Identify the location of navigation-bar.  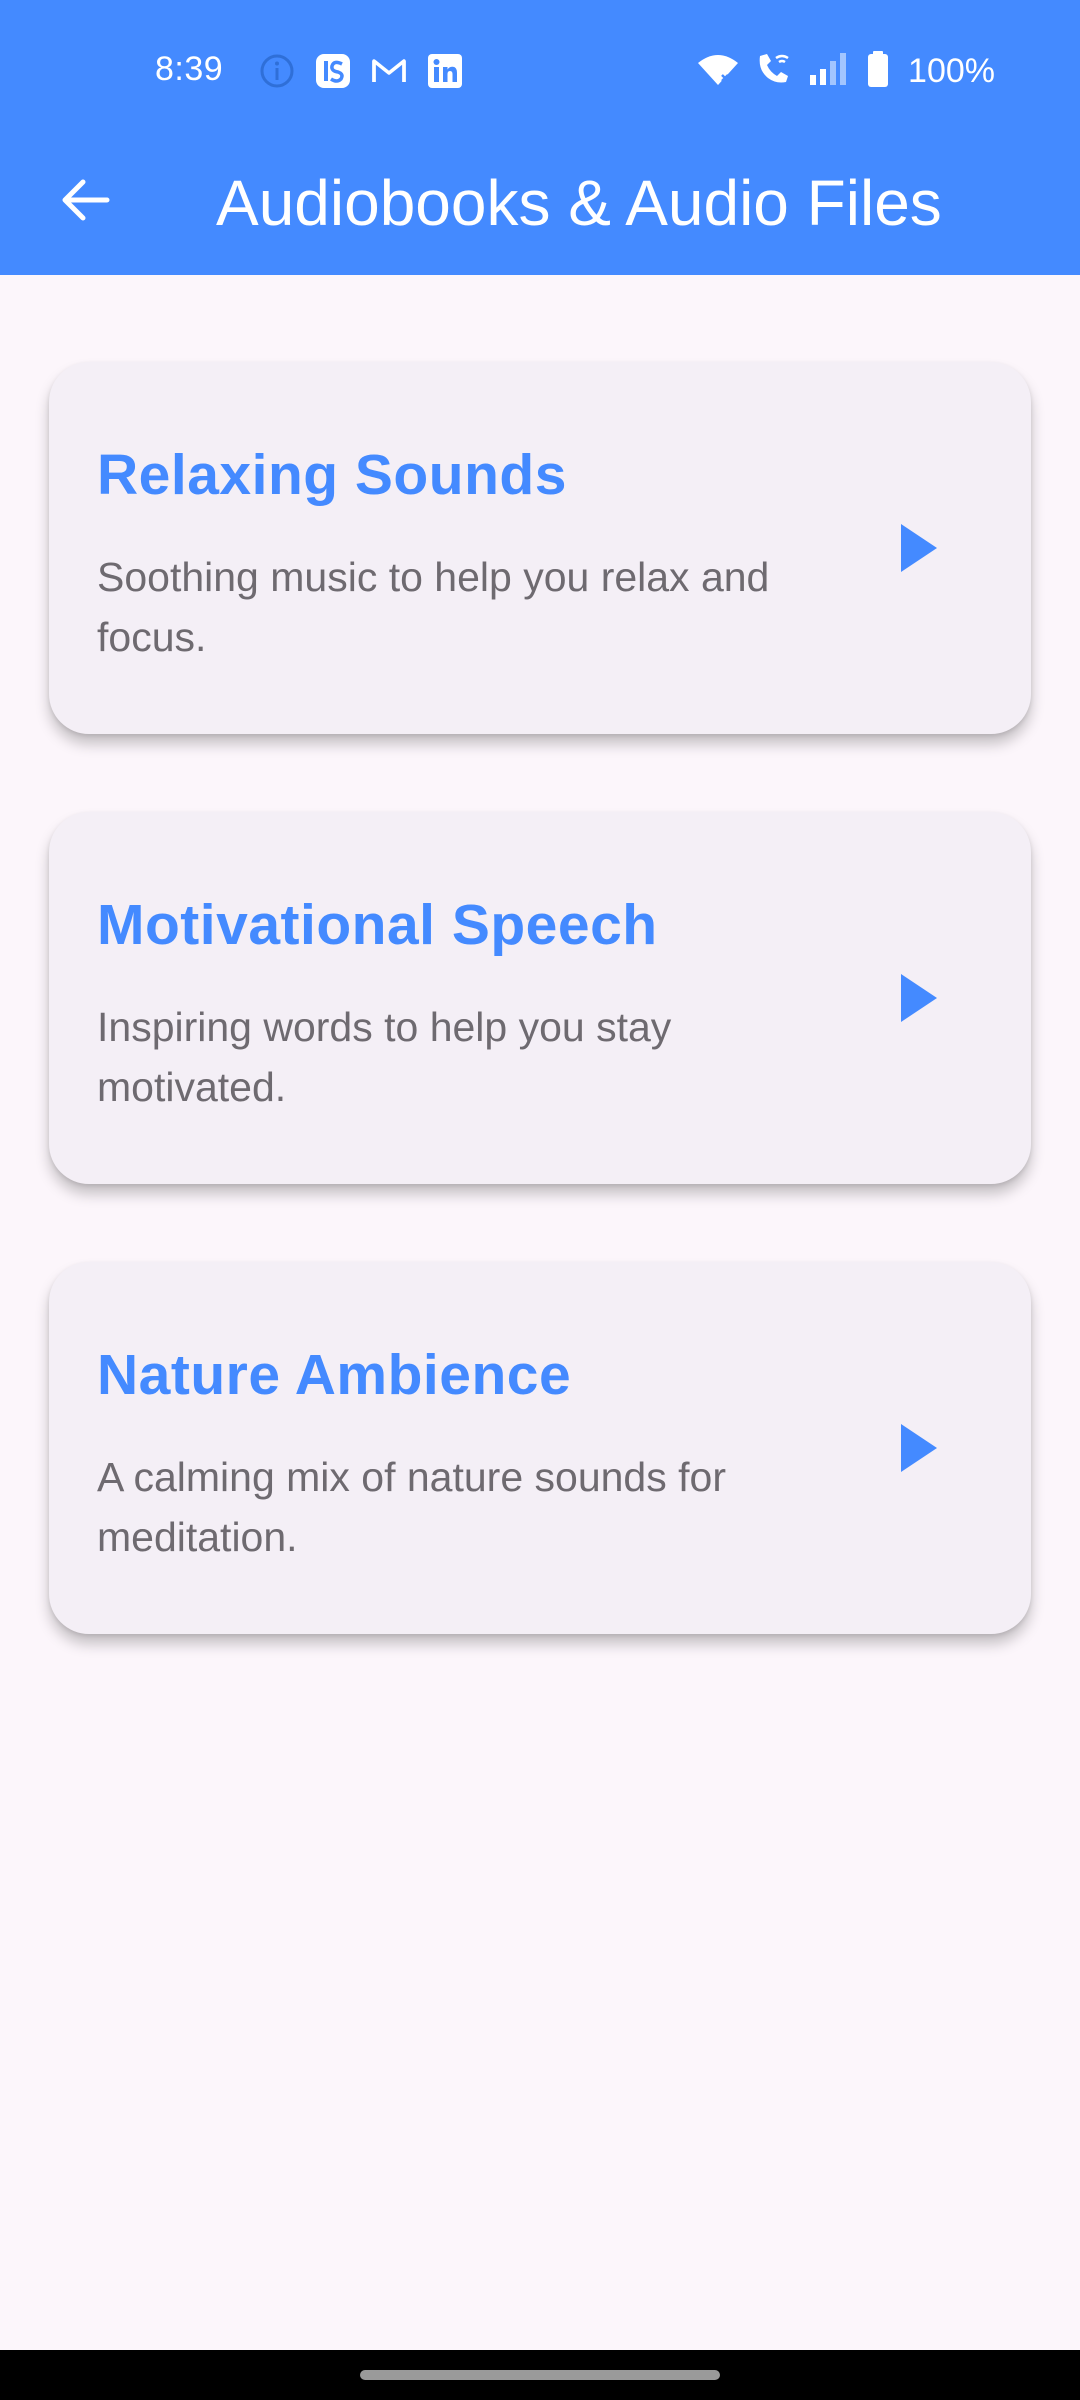
(540, 2375).